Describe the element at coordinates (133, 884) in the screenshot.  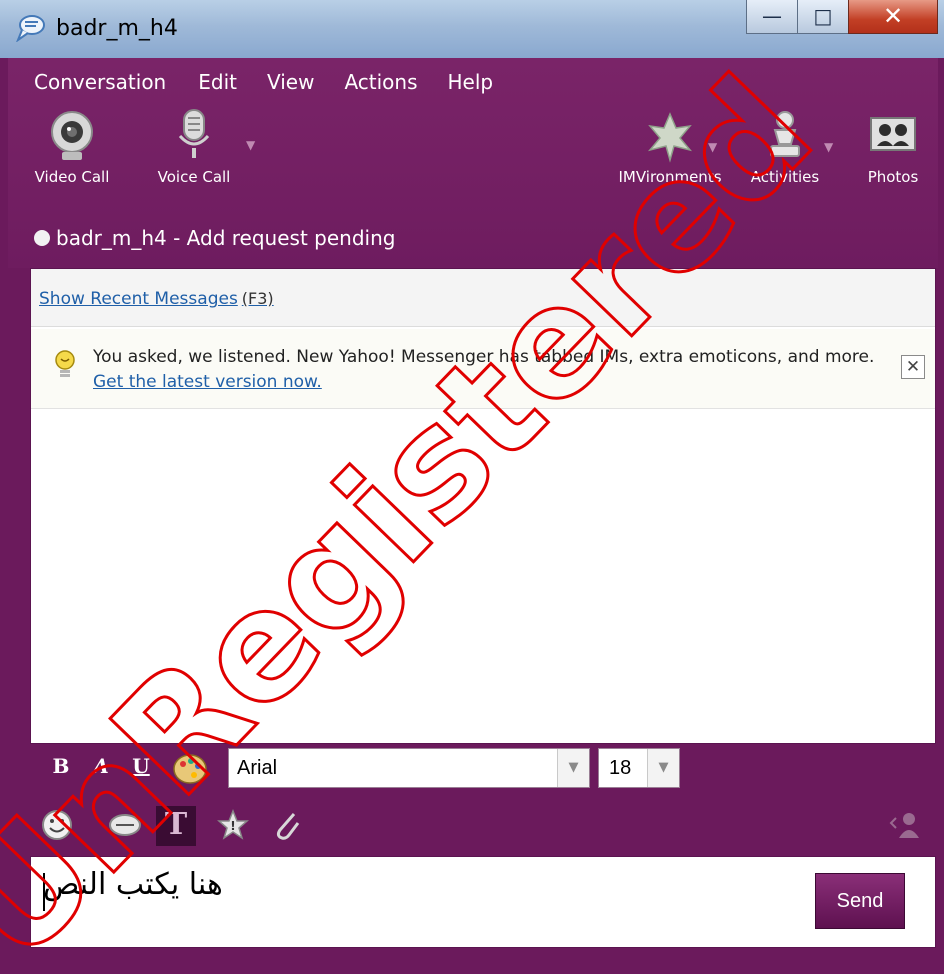
I see `message-input-text: هنا يكتب النص` at that location.